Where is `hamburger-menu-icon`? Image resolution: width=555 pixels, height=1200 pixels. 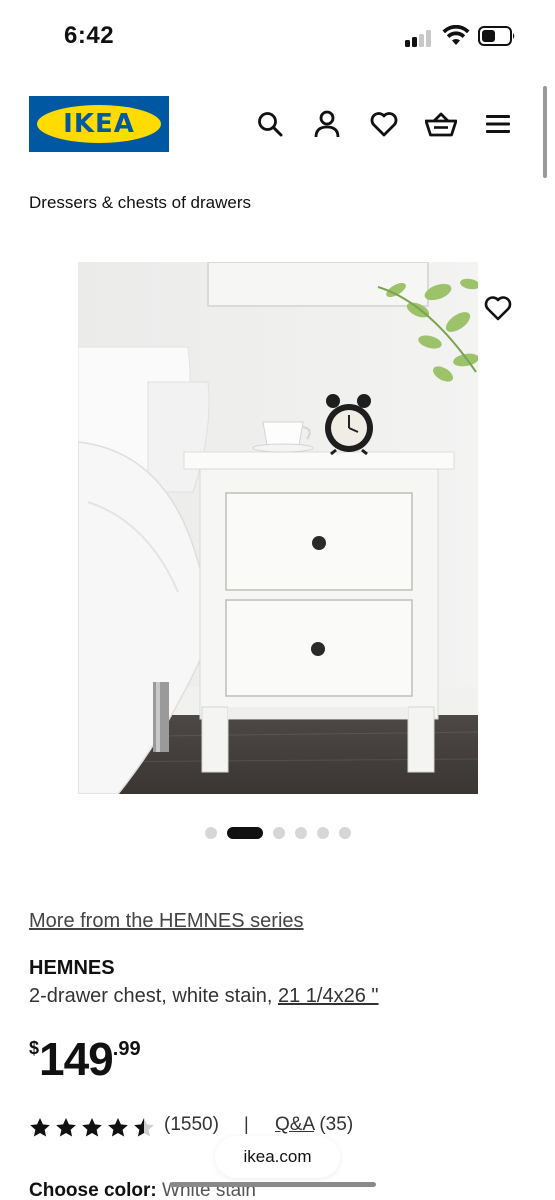
hamburger-menu-icon is located at coordinates (498, 124).